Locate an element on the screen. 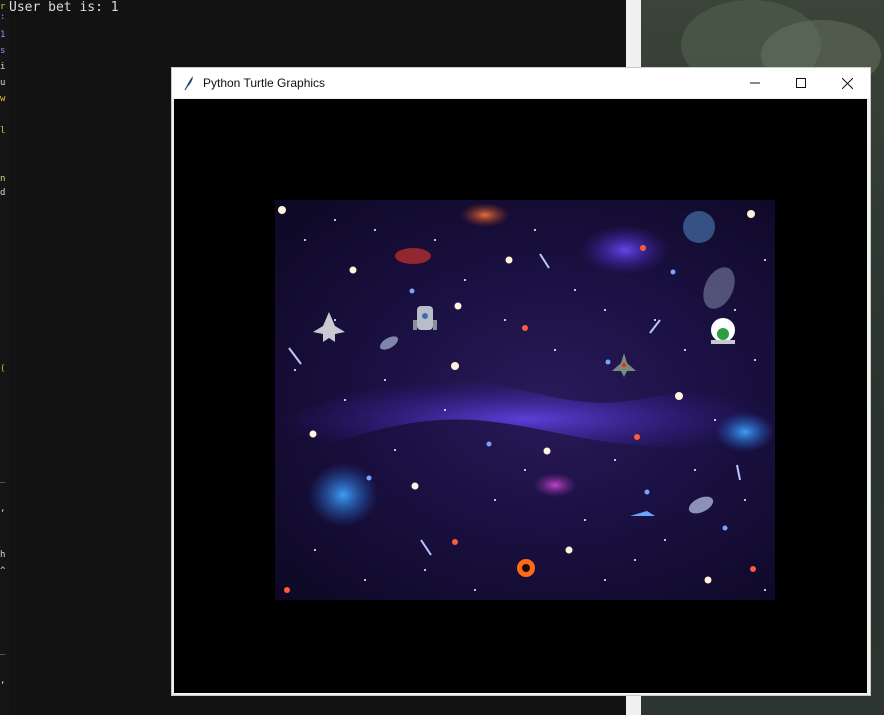 This screenshot has height=715, width=884. black-hole-core is located at coordinates (526, 568).